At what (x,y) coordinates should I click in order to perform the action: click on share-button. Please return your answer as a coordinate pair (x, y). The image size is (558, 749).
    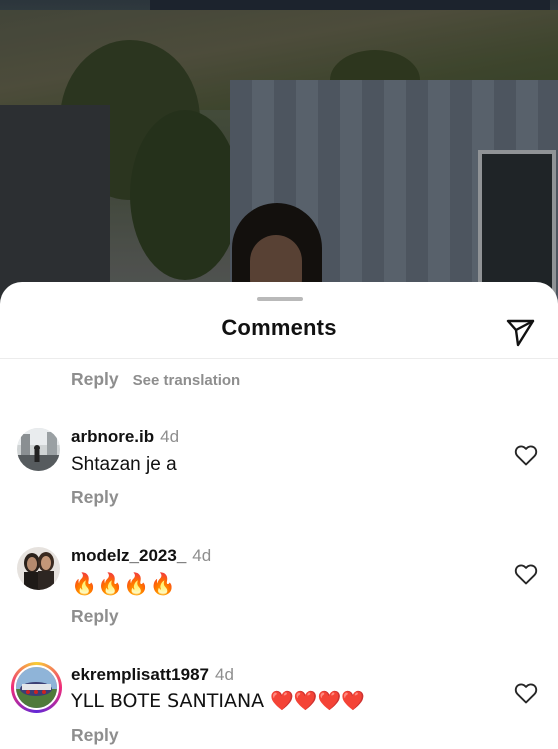
    Looking at the image, I should click on (520, 330).